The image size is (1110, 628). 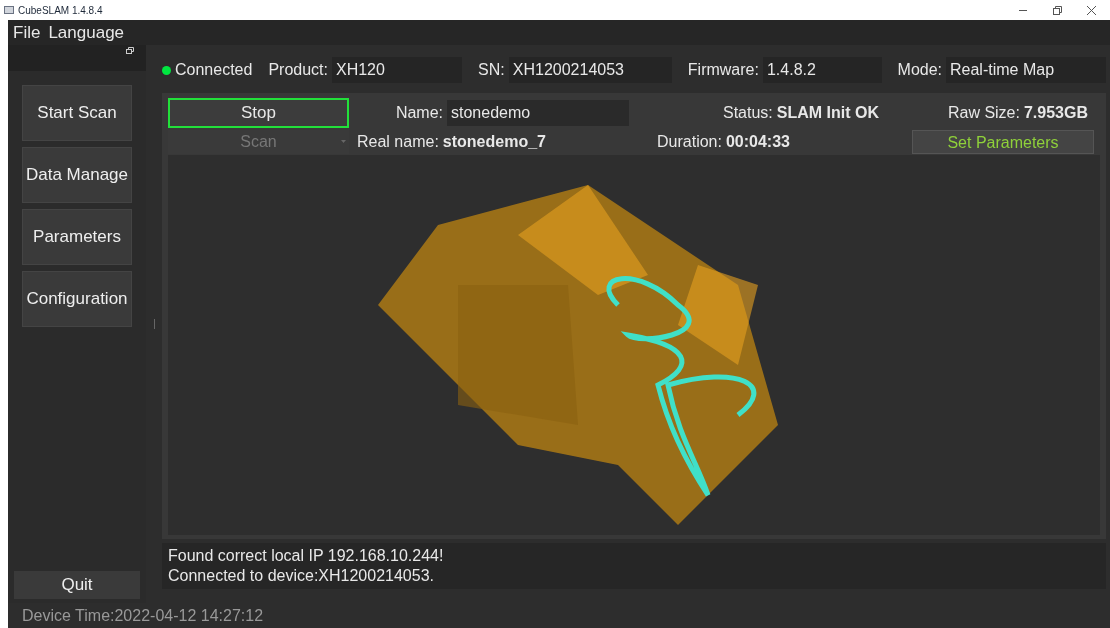 What do you see at coordinates (143, 615) in the screenshot?
I see `device-time: Device Time:2022-04-12 14:27:12` at bounding box center [143, 615].